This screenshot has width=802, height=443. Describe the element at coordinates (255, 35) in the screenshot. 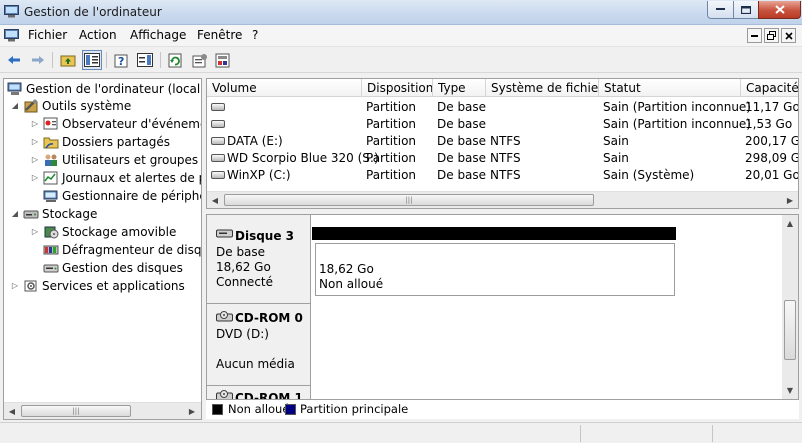

I see `menu-aide: ?` at that location.